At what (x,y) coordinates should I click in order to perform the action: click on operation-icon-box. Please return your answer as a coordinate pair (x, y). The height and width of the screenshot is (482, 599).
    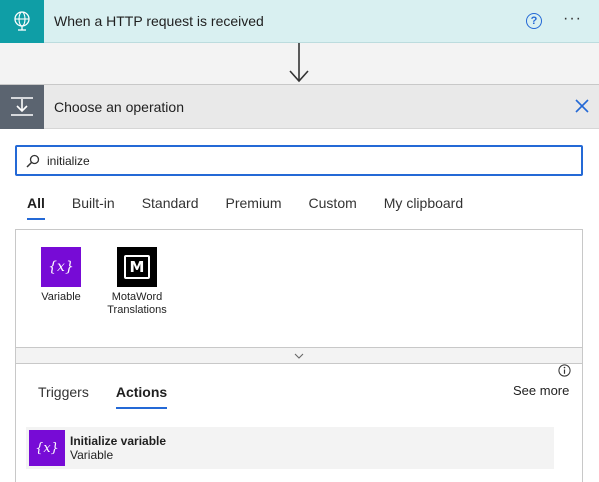
    Looking at the image, I should click on (22, 106).